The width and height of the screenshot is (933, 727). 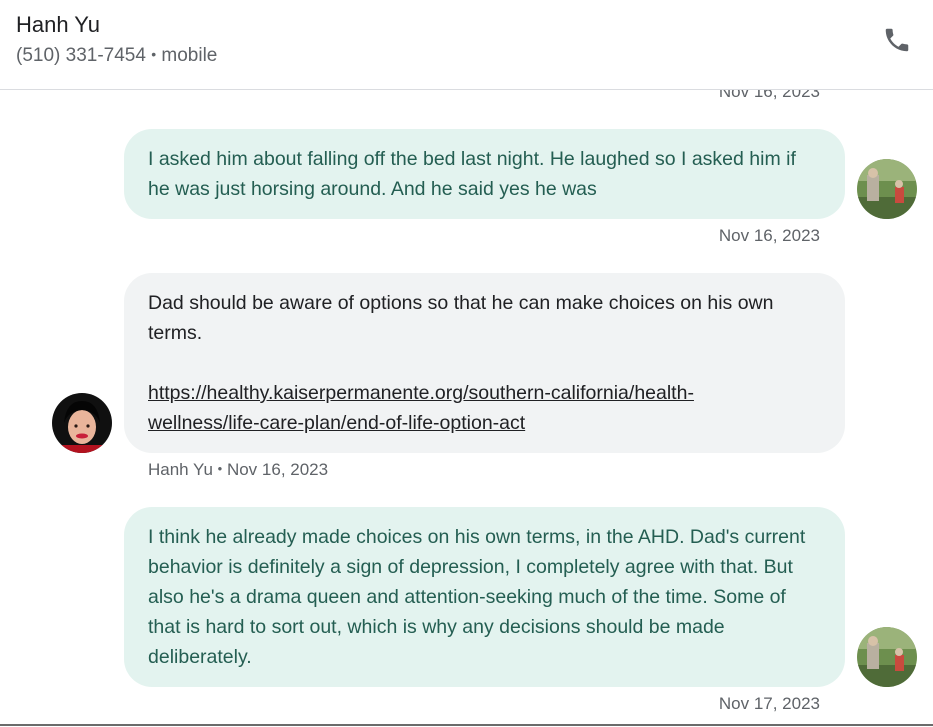 What do you see at coordinates (58, 24) in the screenshot?
I see `contact-name: Hanh Yu` at bounding box center [58, 24].